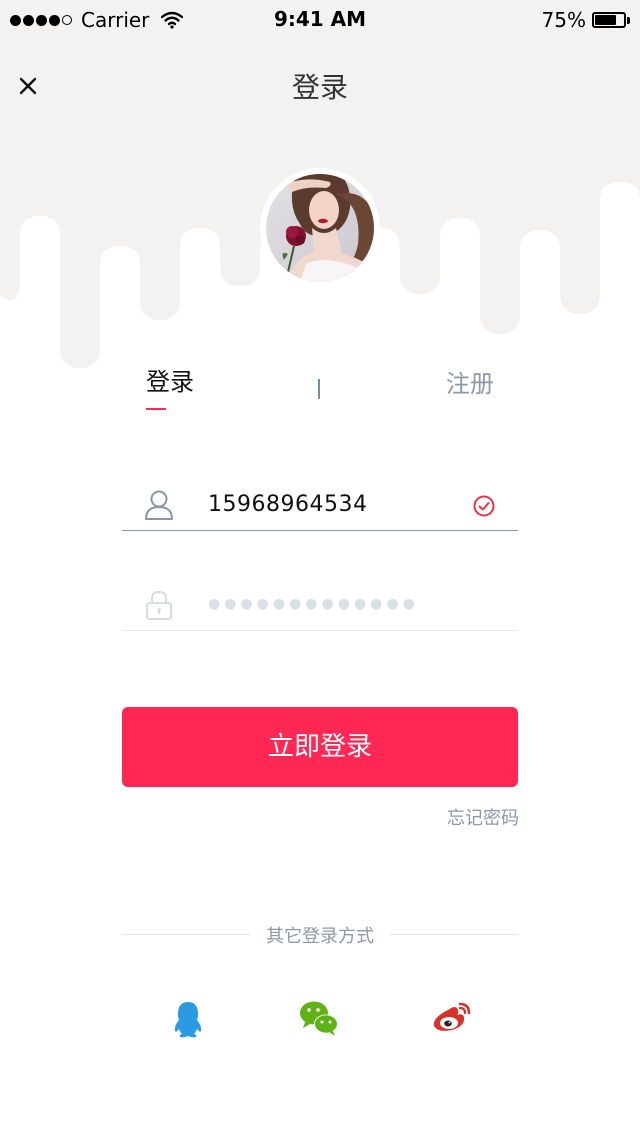  I want to click on divider-line-right, so click(454, 934).